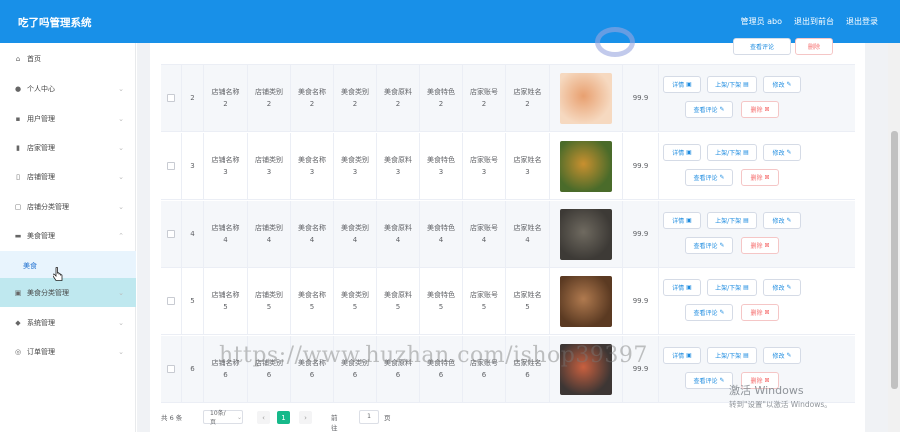  I want to click on sidebar-item: ▣ 美食分类管理 ⌄, so click(68, 292).